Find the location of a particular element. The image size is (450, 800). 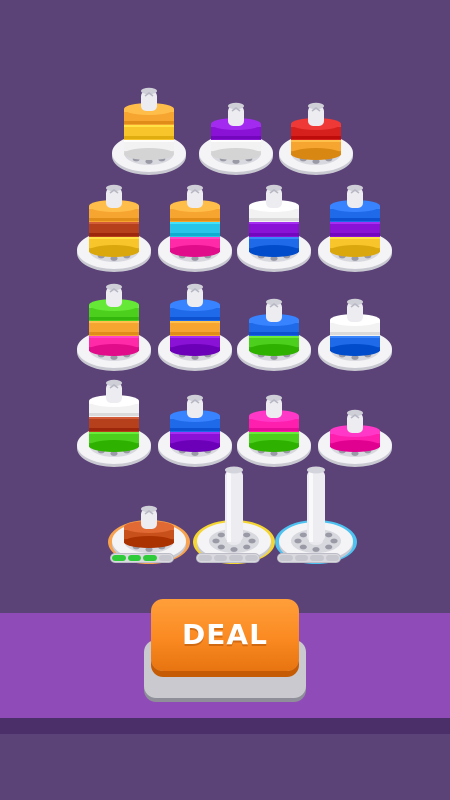

spool-r1c1 is located at coordinates (149, 122).